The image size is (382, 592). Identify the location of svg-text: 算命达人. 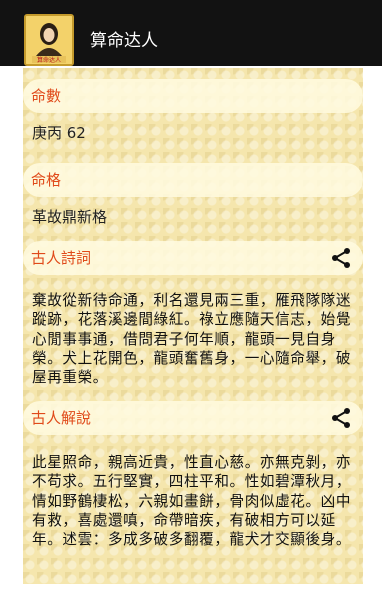
(49, 60).